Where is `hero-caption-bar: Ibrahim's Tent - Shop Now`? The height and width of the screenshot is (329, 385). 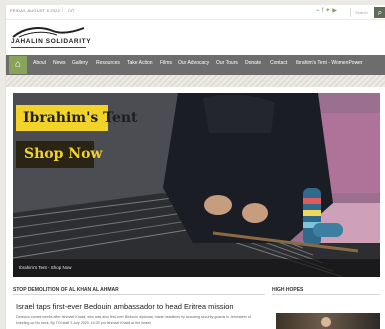 hero-caption-bar: Ibrahim's Tent - Shop Now is located at coordinates (196, 268).